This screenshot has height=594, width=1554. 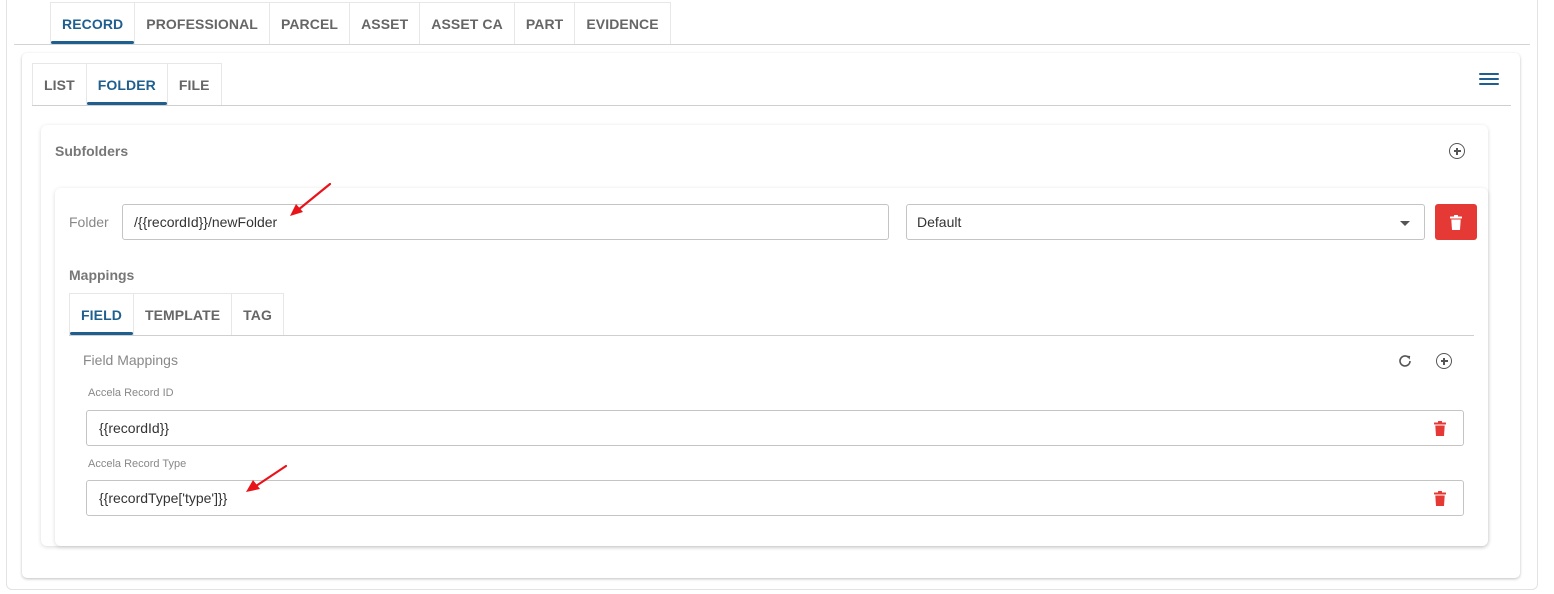 What do you see at coordinates (771, 335) in the screenshot?
I see `mappings-tab-divider` at bounding box center [771, 335].